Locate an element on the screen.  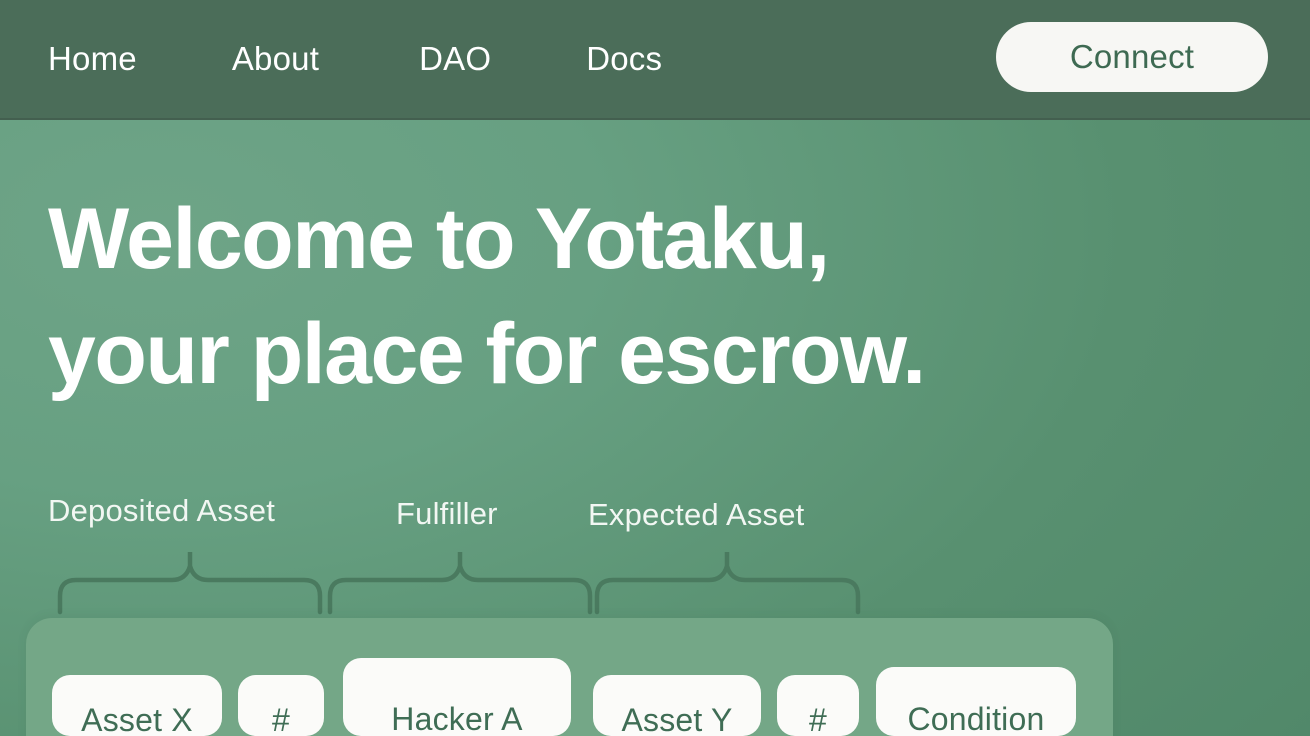
connect-wallet-button: Connect is located at coordinates (1132, 57).